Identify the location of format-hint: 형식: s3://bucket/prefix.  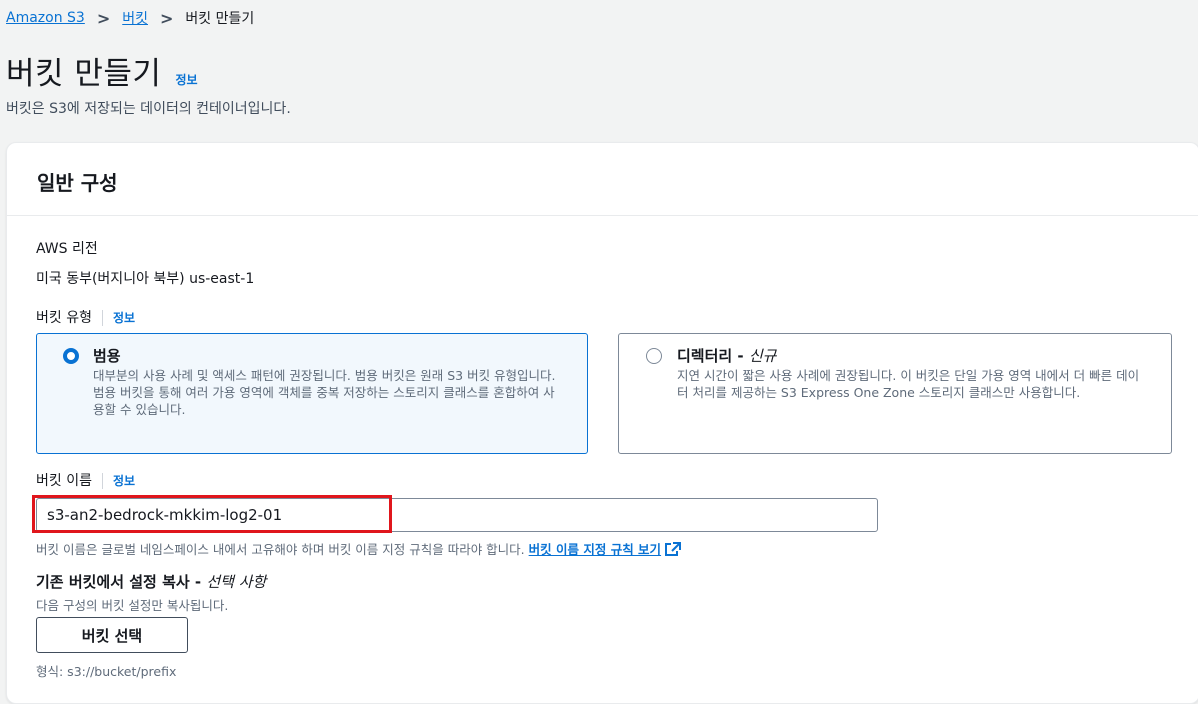
(106, 671).